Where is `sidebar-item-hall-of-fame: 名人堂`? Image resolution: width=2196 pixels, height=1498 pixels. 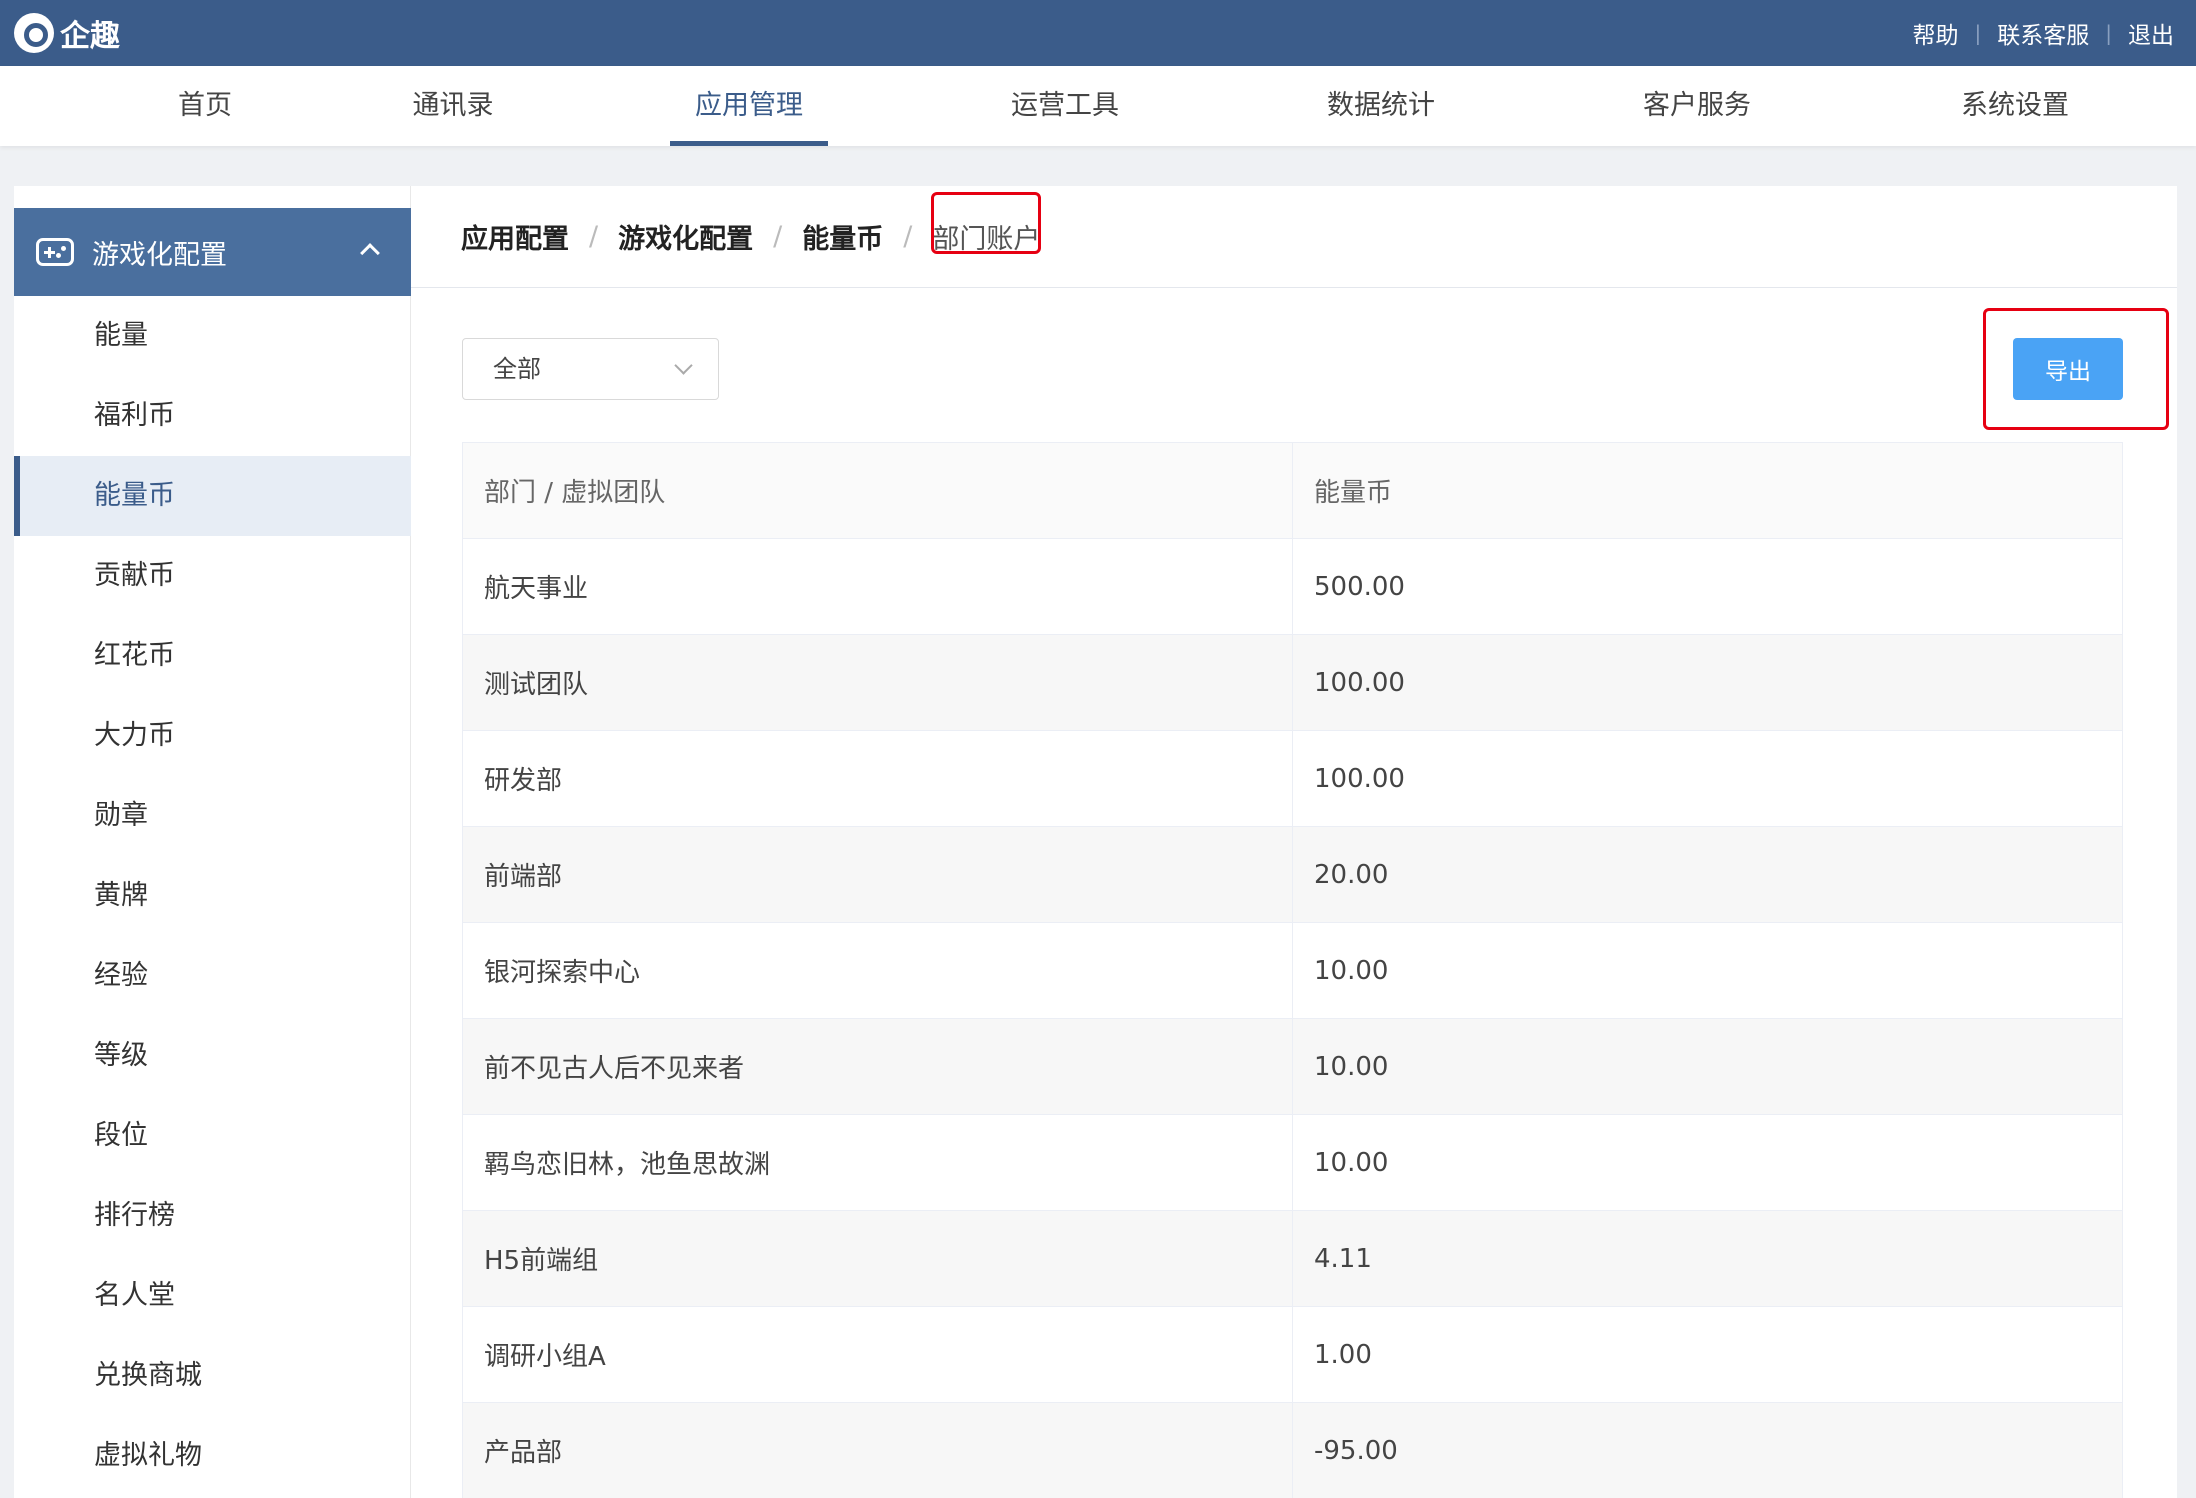
sidebar-item-hall-of-fame: 名人堂 is located at coordinates (212, 1296).